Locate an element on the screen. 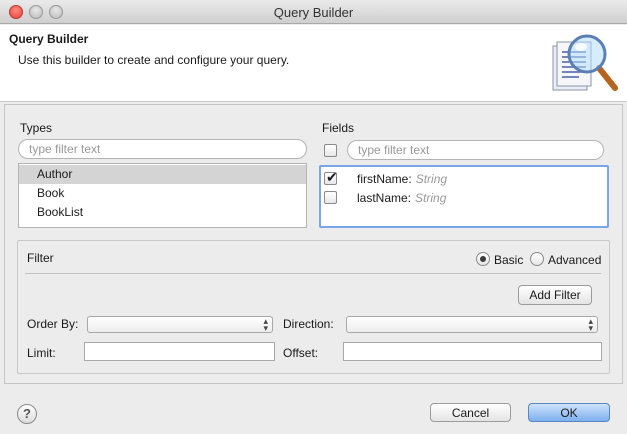 This screenshot has width=627, height=434. type-item-author: Author is located at coordinates (162, 174).